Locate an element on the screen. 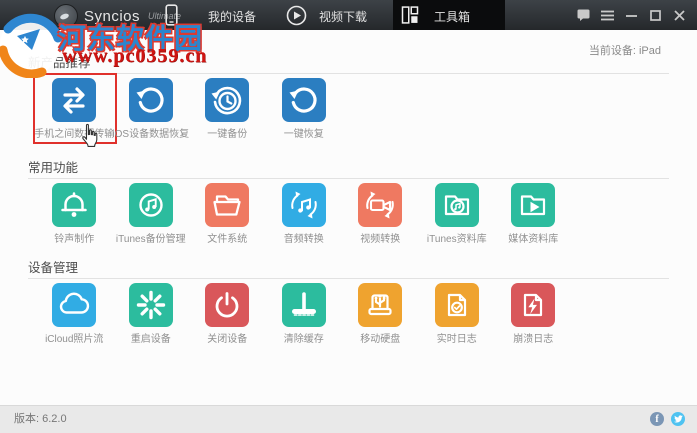 The image size is (697, 433). tool-power: 关闭设备 is located at coordinates (227, 314).